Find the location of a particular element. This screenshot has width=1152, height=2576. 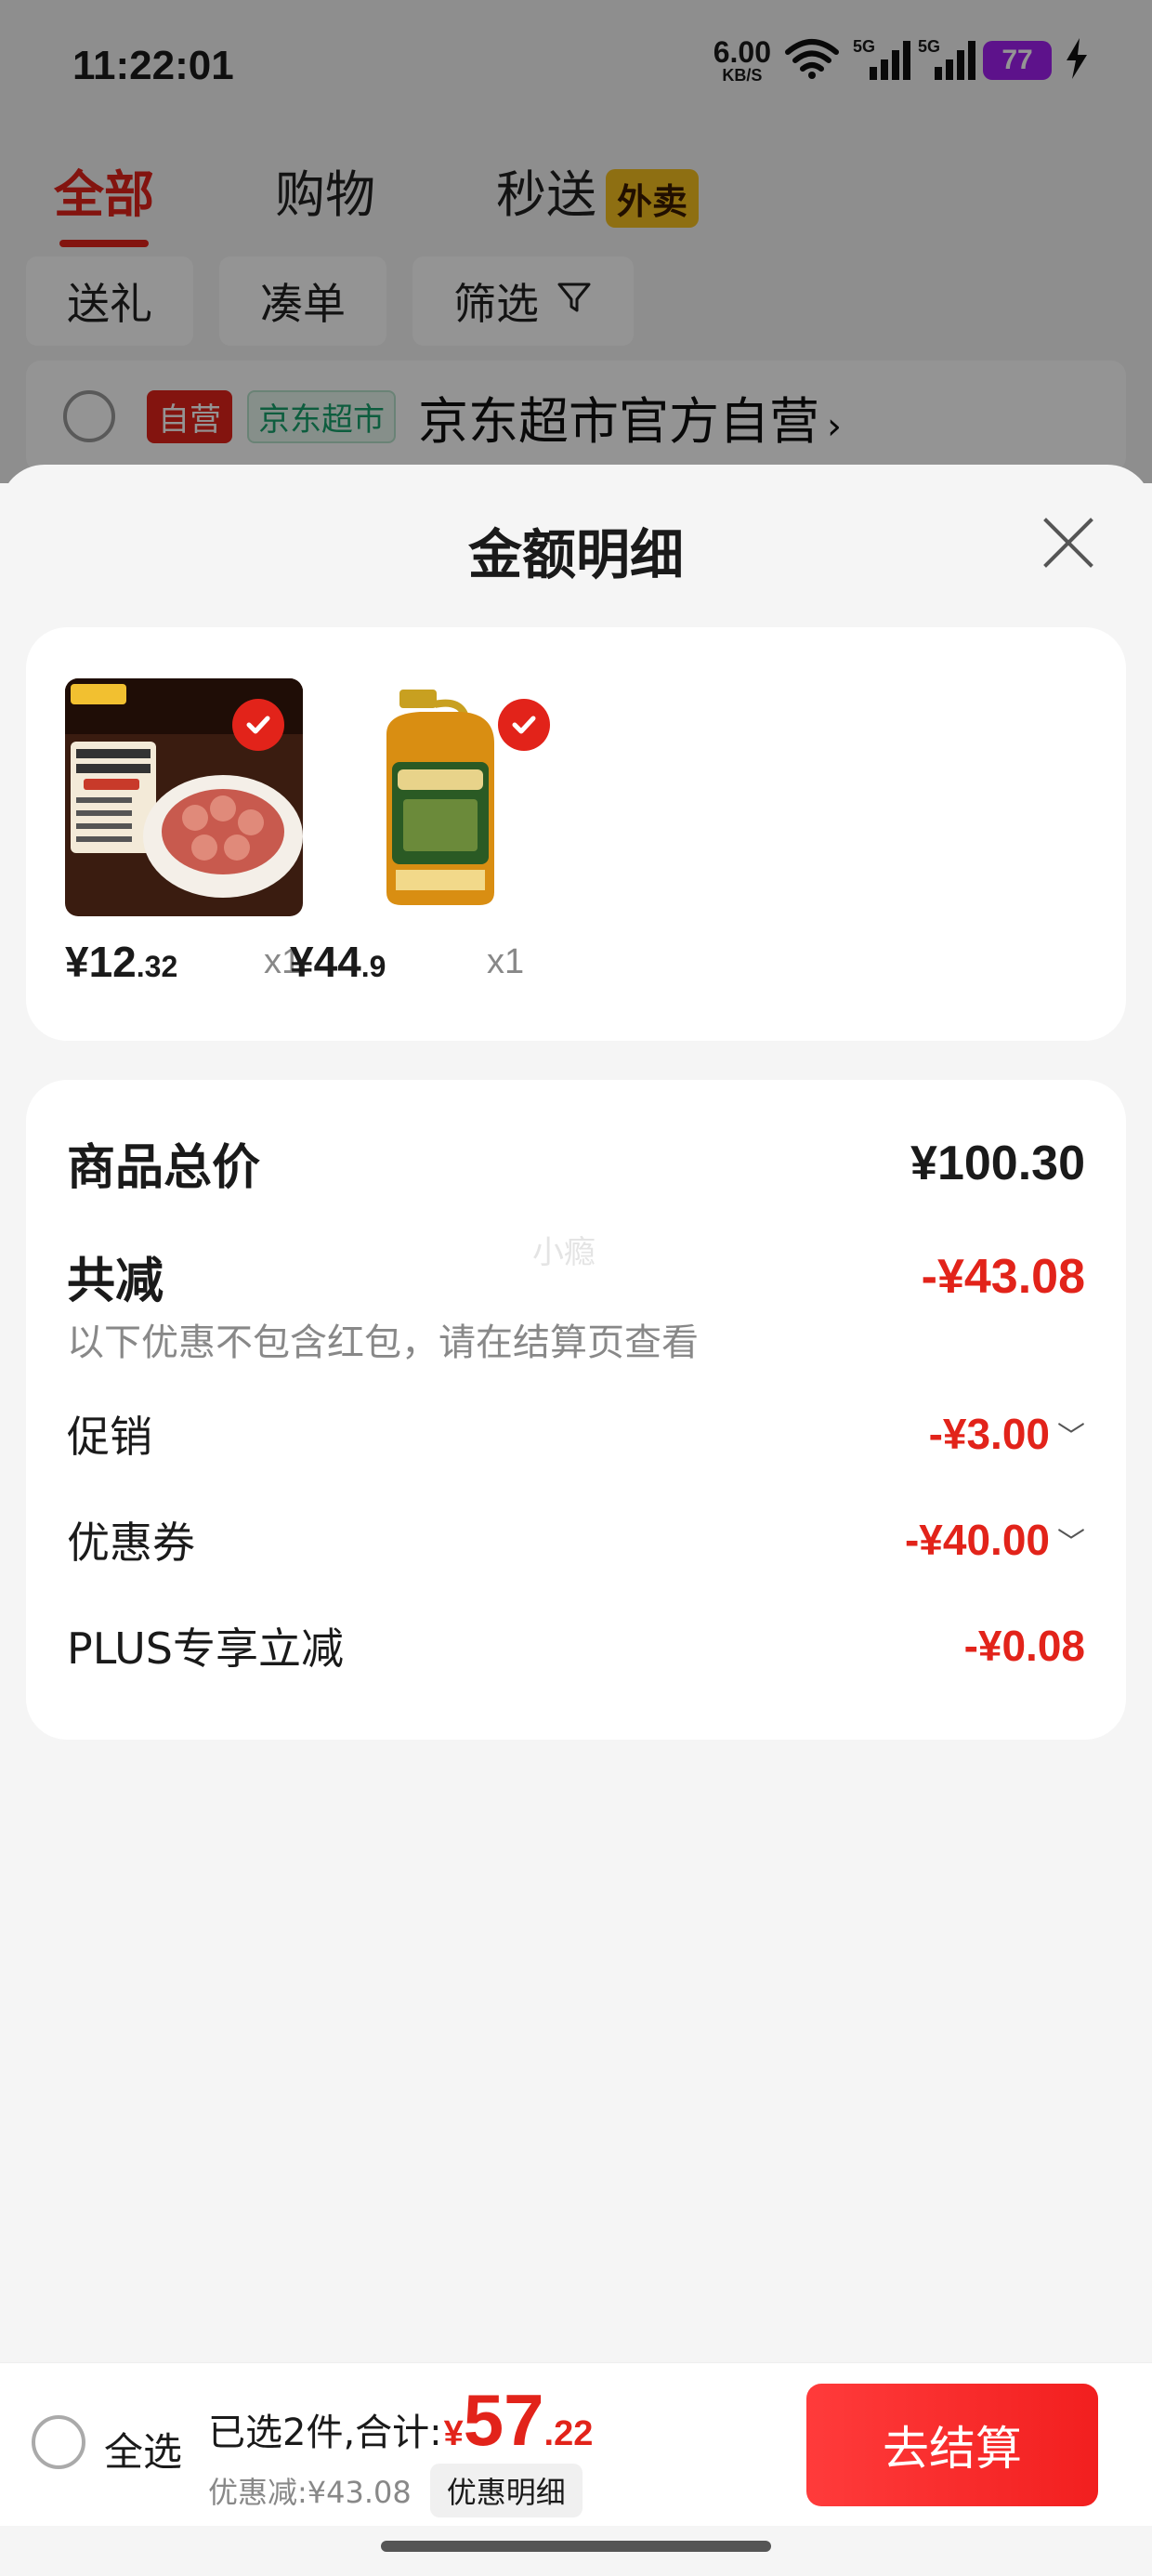

promotion-label: 促销 is located at coordinates (109, 1437).